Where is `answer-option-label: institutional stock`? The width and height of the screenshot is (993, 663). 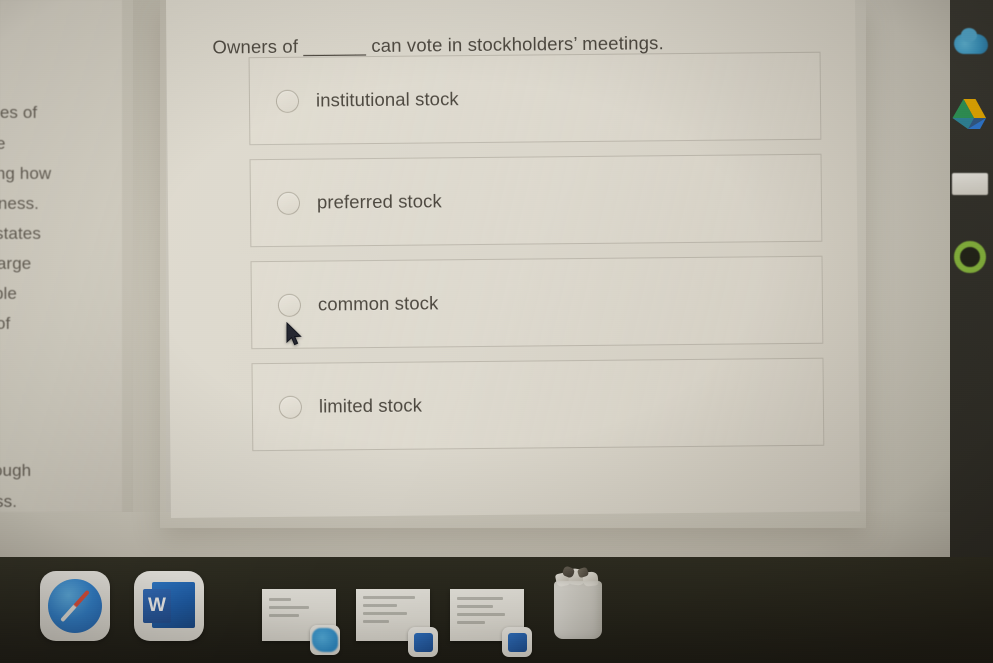 answer-option-label: institutional stock is located at coordinates (387, 99).